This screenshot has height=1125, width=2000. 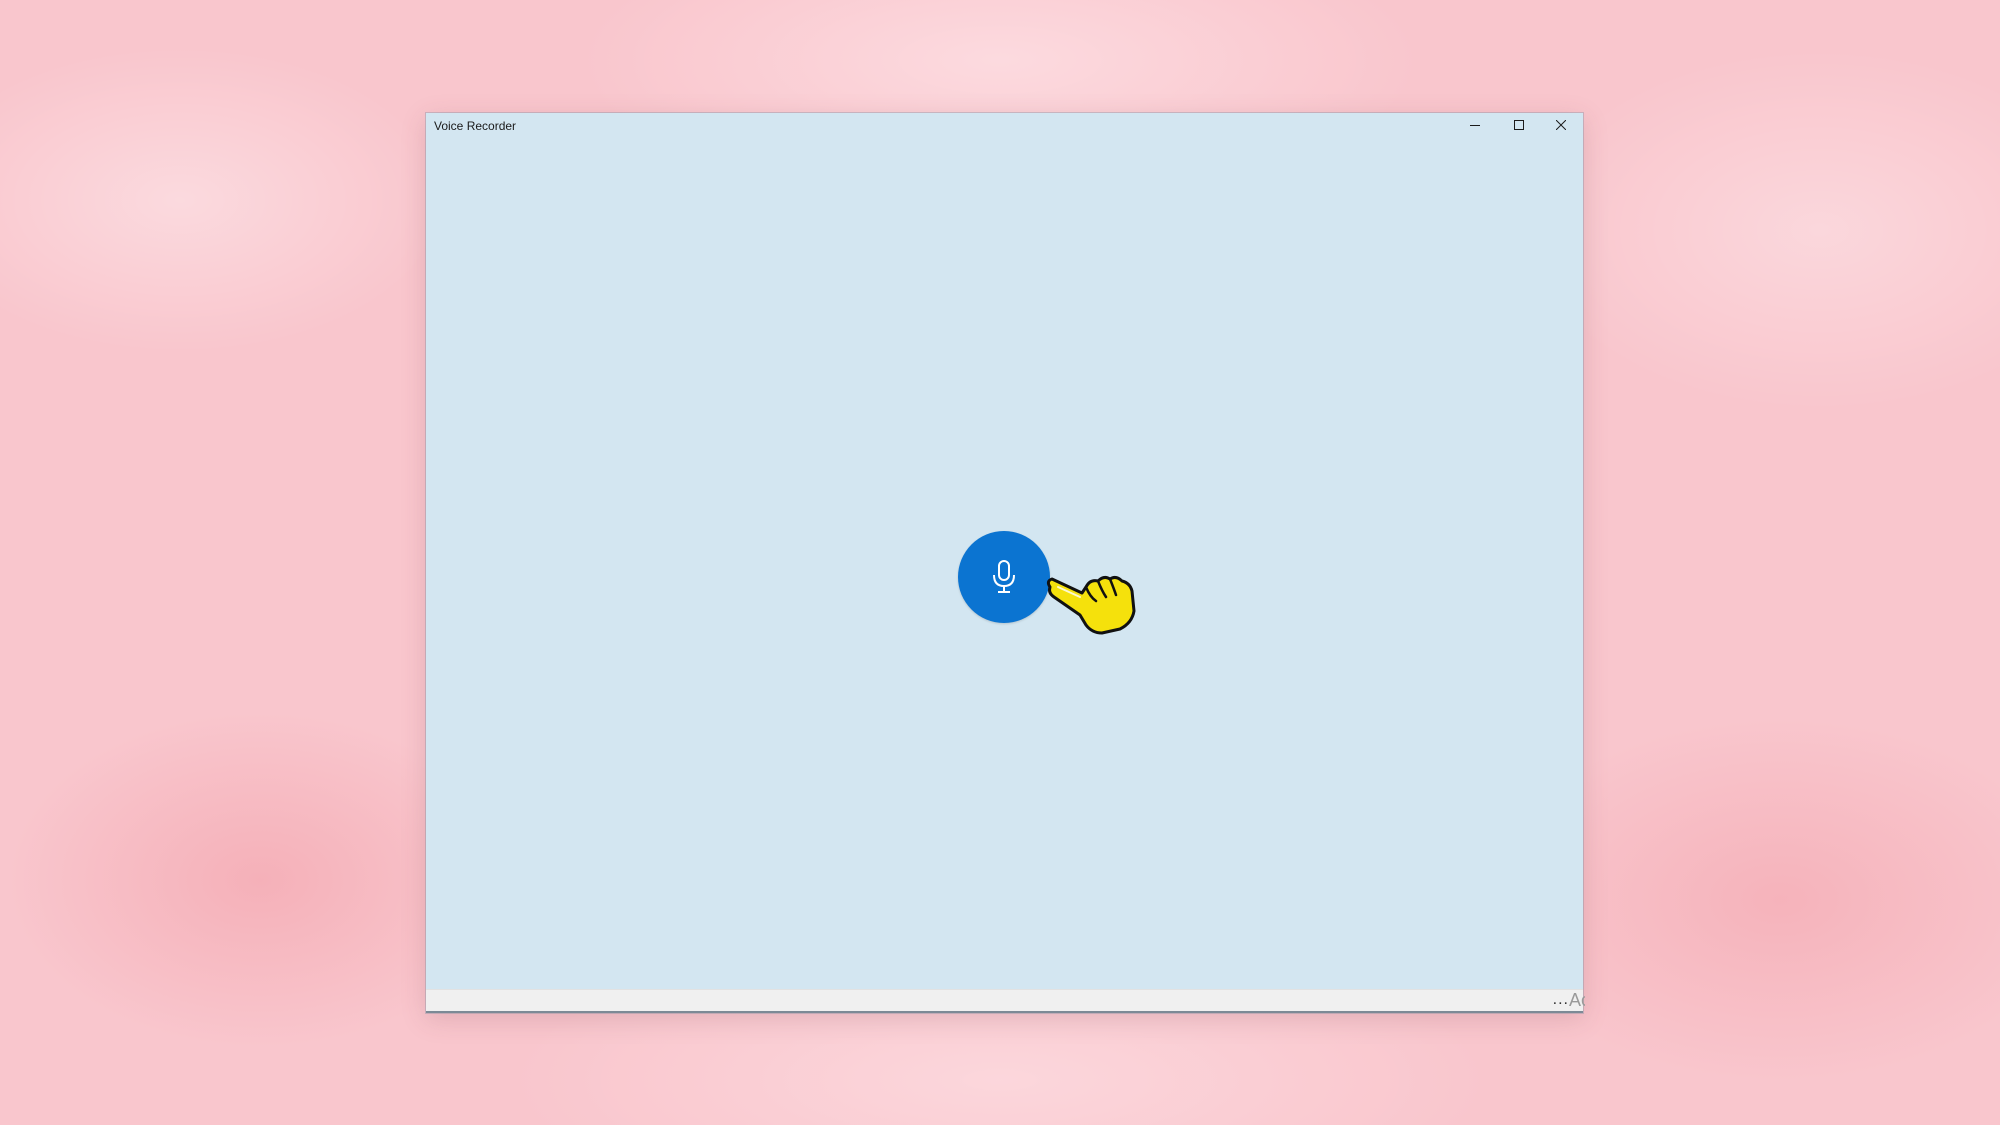 I want to click on record-button, so click(x=1004, y=577).